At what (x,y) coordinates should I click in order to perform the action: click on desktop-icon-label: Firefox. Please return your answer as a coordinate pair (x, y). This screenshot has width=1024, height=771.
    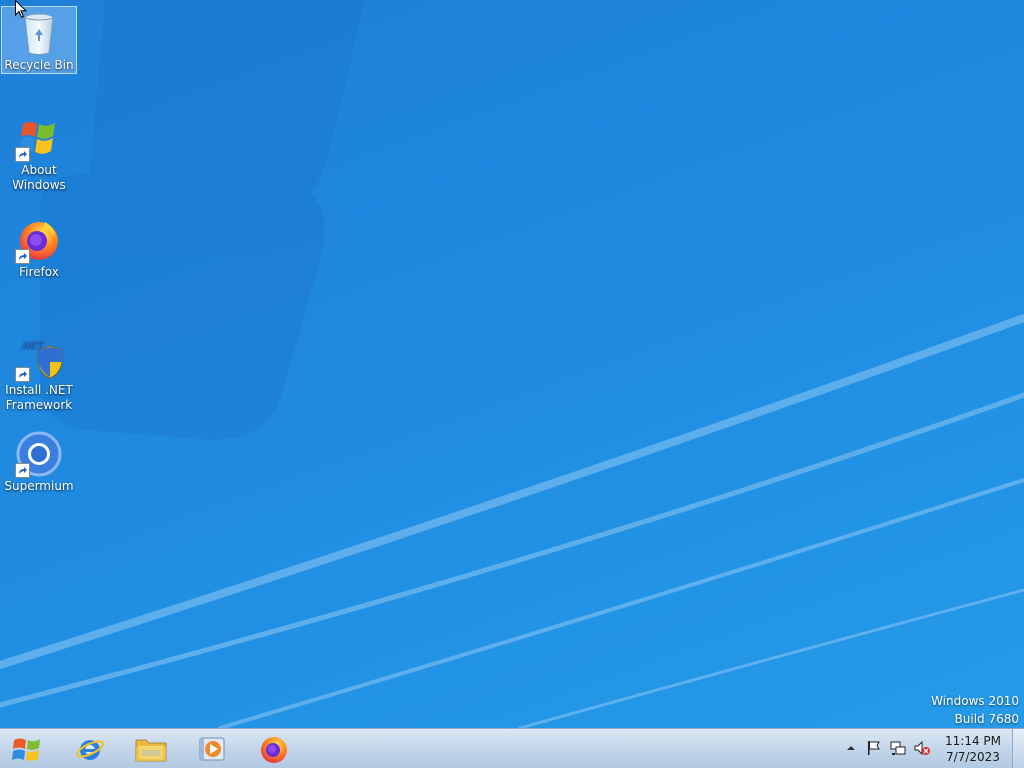
    Looking at the image, I should click on (39, 272).